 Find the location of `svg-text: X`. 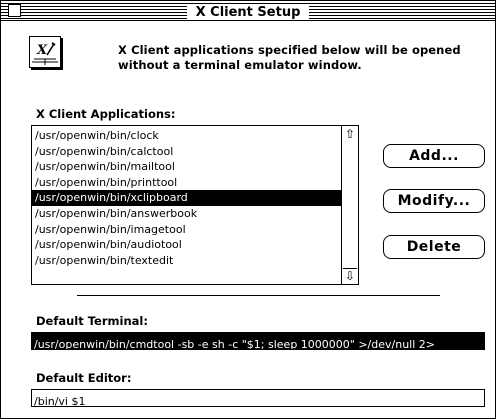

svg-text: X is located at coordinates (42, 50).